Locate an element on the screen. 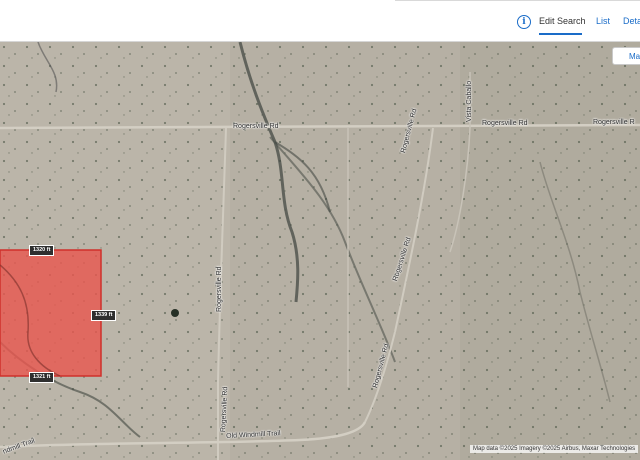 Image resolution: width=640 pixels, height=460 pixels. tab-edit-search: Edit Search is located at coordinates (562, 21).